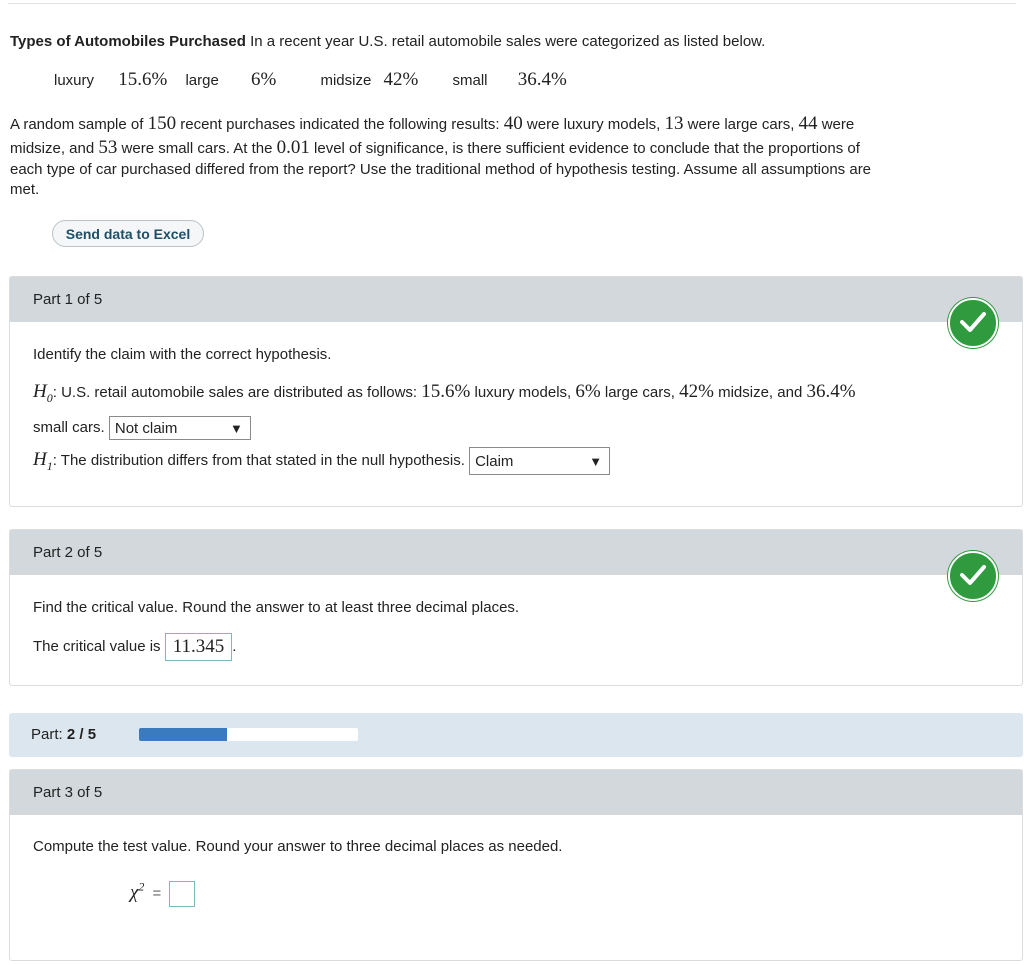  Describe the element at coordinates (263, 79) in the screenshot. I see `category-value: 6%` at that location.